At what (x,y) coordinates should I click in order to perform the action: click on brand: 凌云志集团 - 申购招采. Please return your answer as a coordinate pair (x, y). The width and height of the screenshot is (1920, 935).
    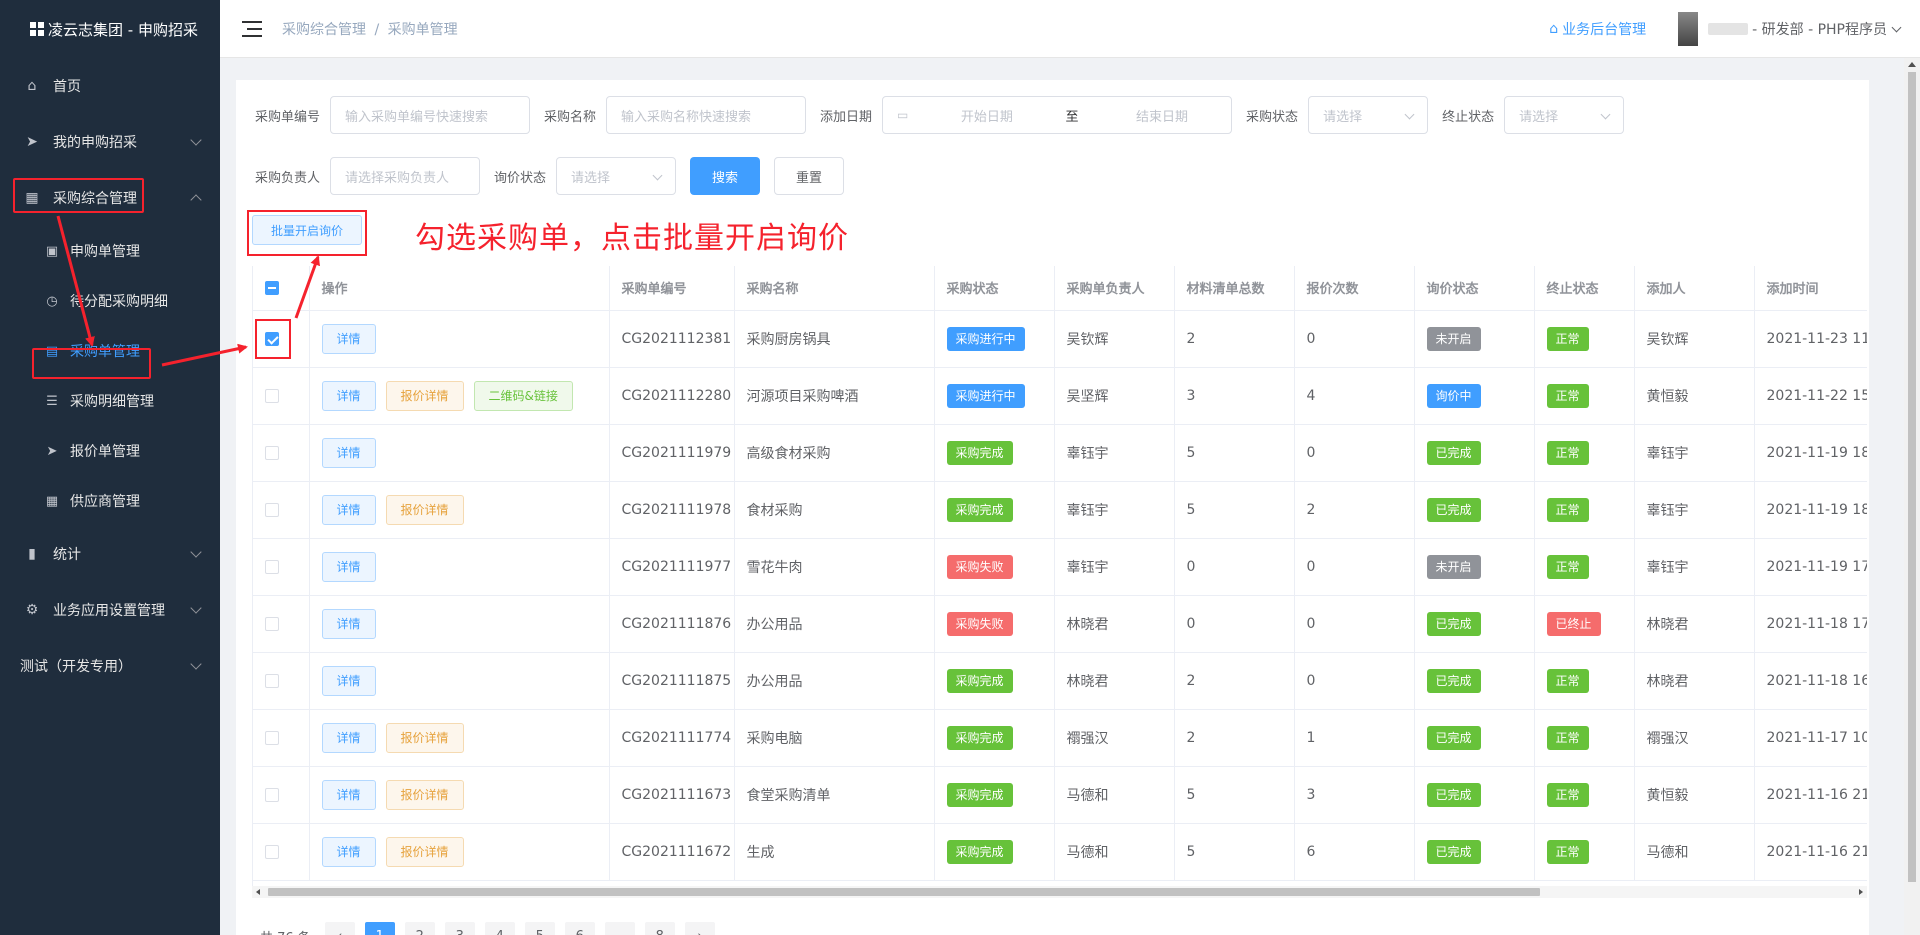
    Looking at the image, I should click on (110, 29).